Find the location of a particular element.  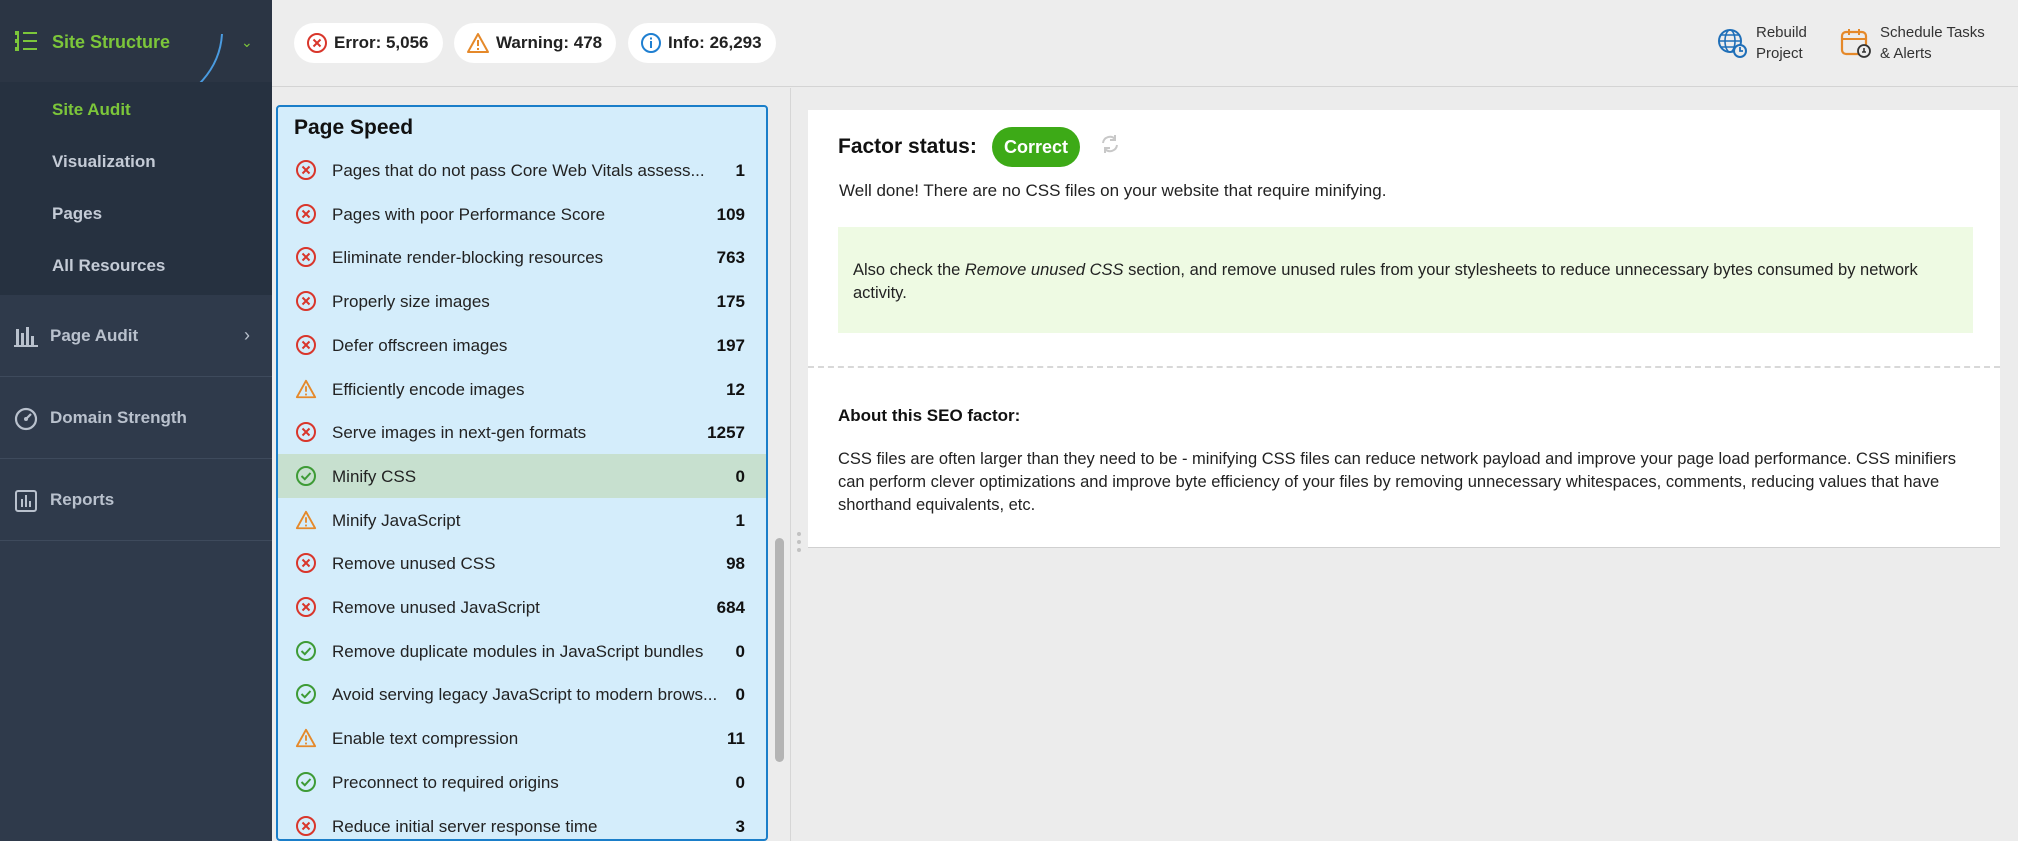

list-item: Pages with poor Performance Score 109 is located at coordinates (522, 214).